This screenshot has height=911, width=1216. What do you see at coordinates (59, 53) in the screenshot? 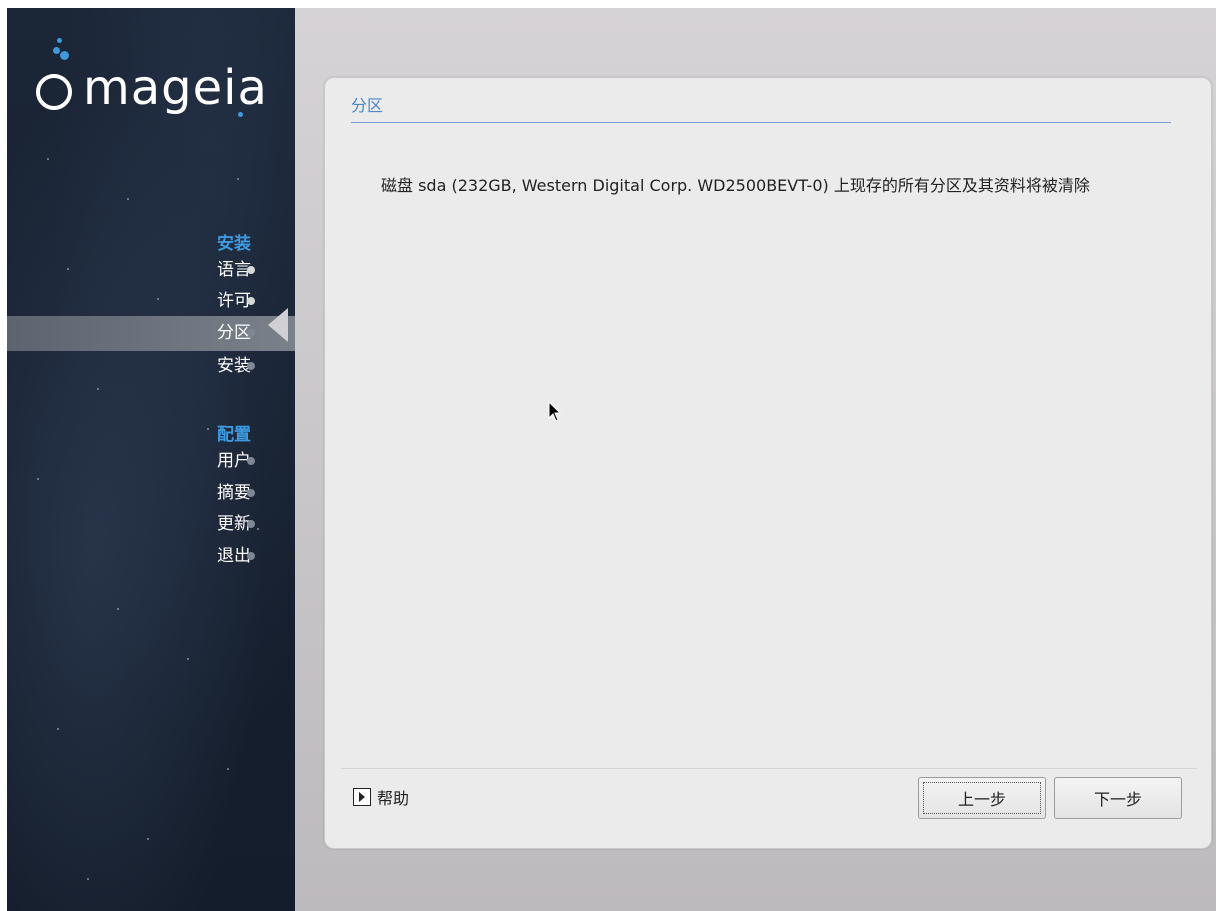
I see `logo-drops-icon` at bounding box center [59, 53].